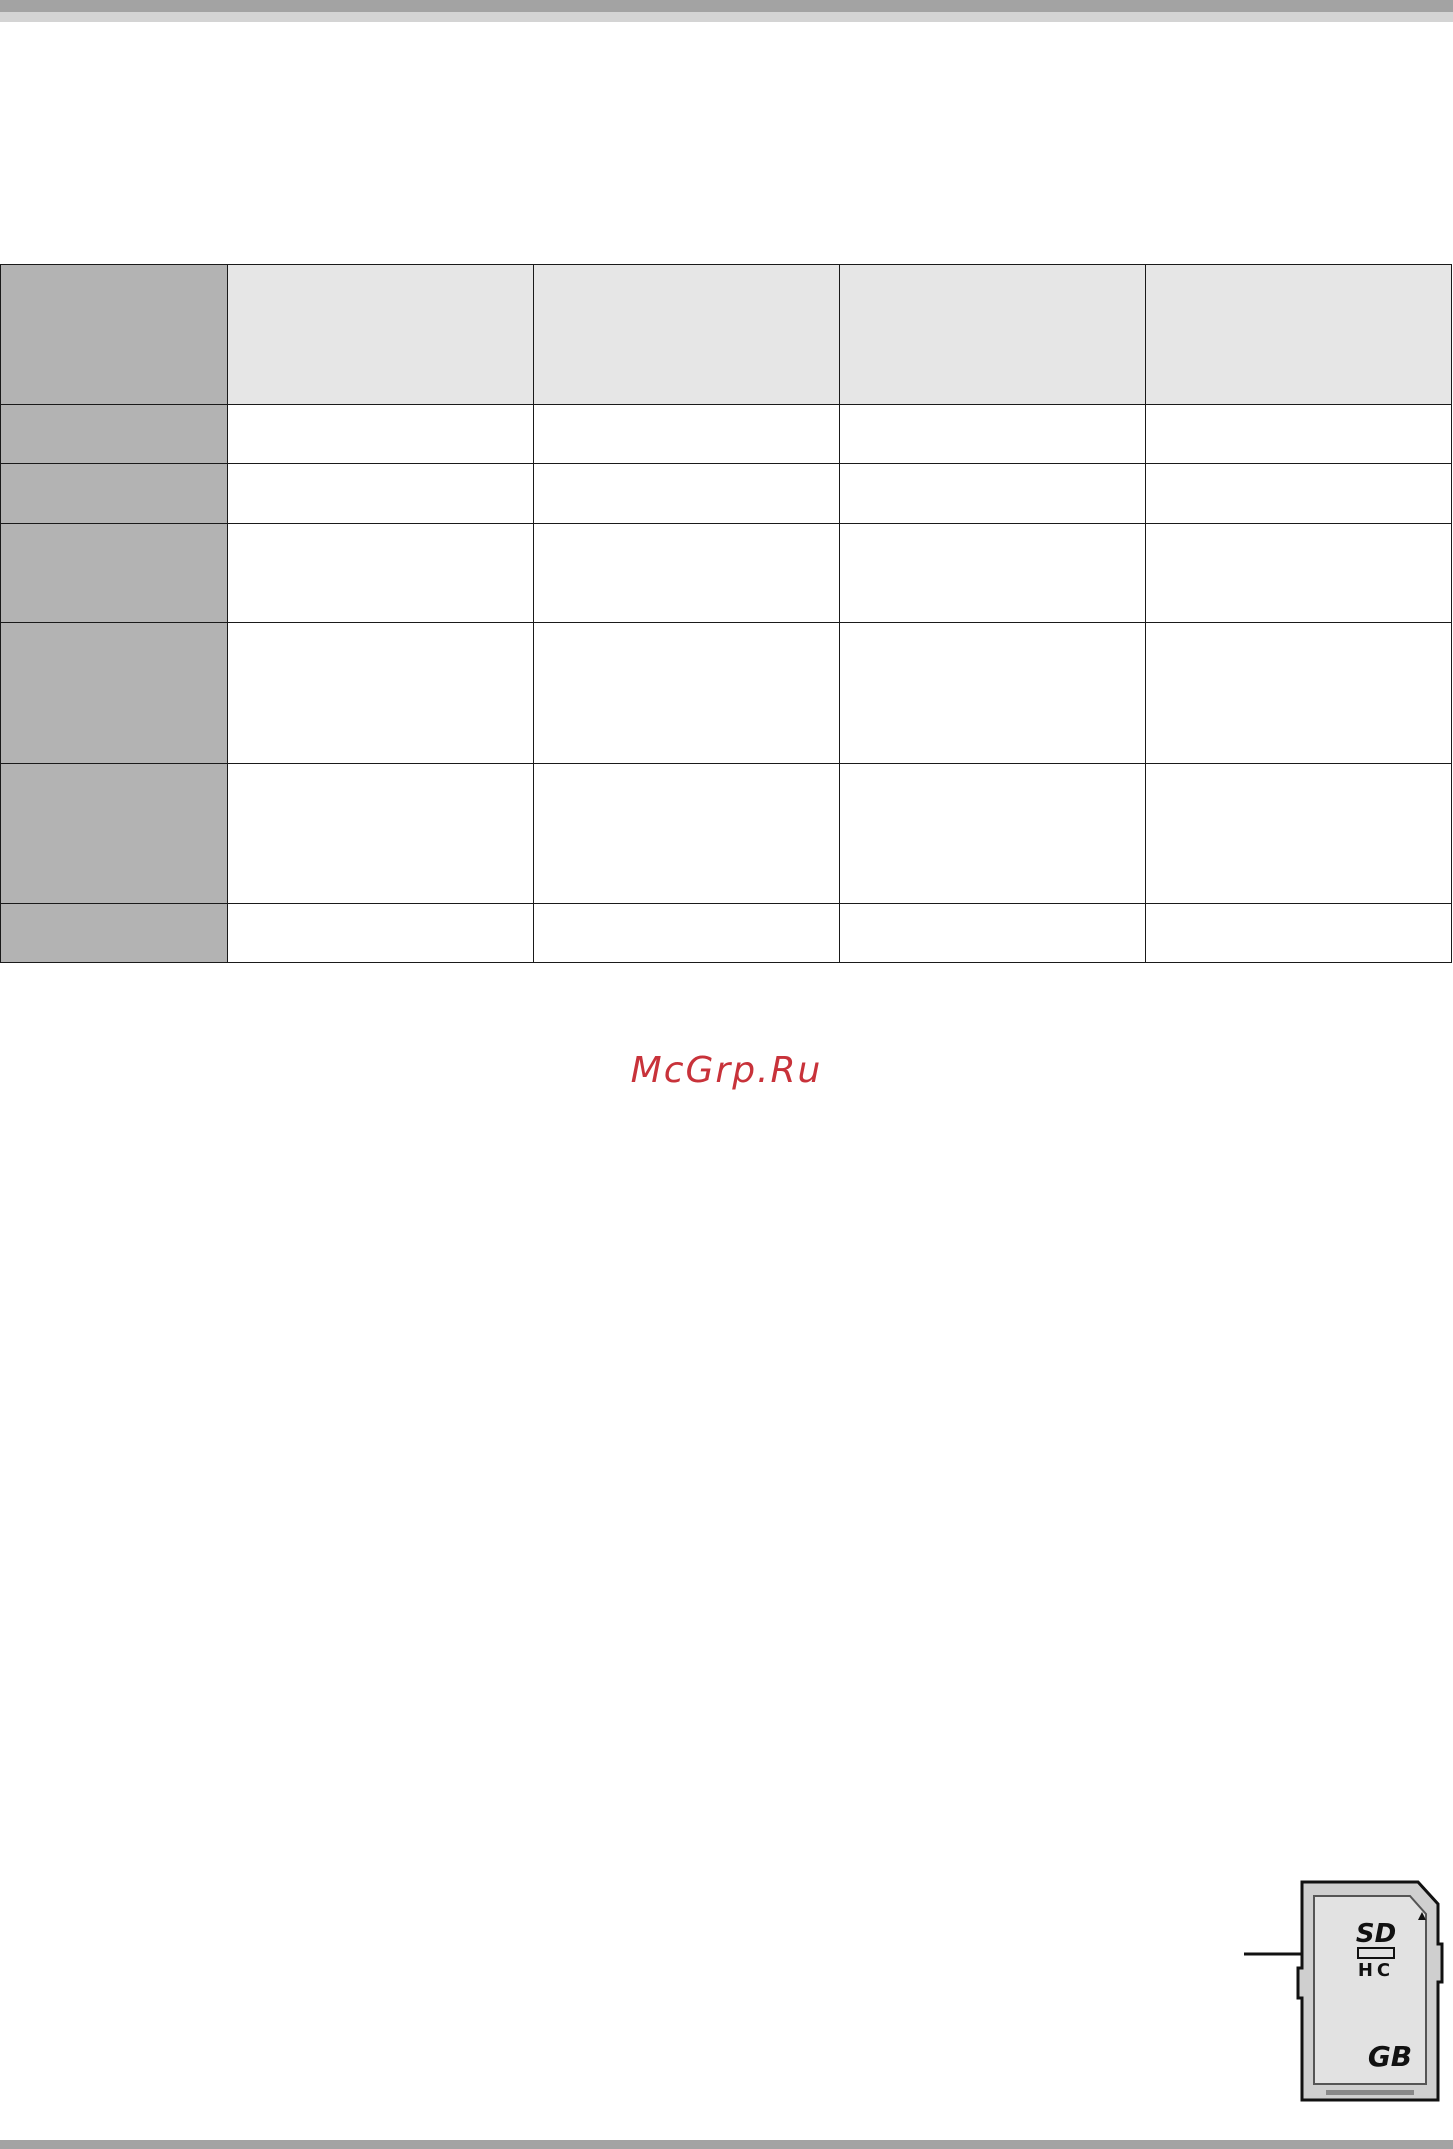 The width and height of the screenshot is (1453, 2149). What do you see at coordinates (1376, 1934) in the screenshot?
I see `sd-logo-text: SD` at bounding box center [1376, 1934].